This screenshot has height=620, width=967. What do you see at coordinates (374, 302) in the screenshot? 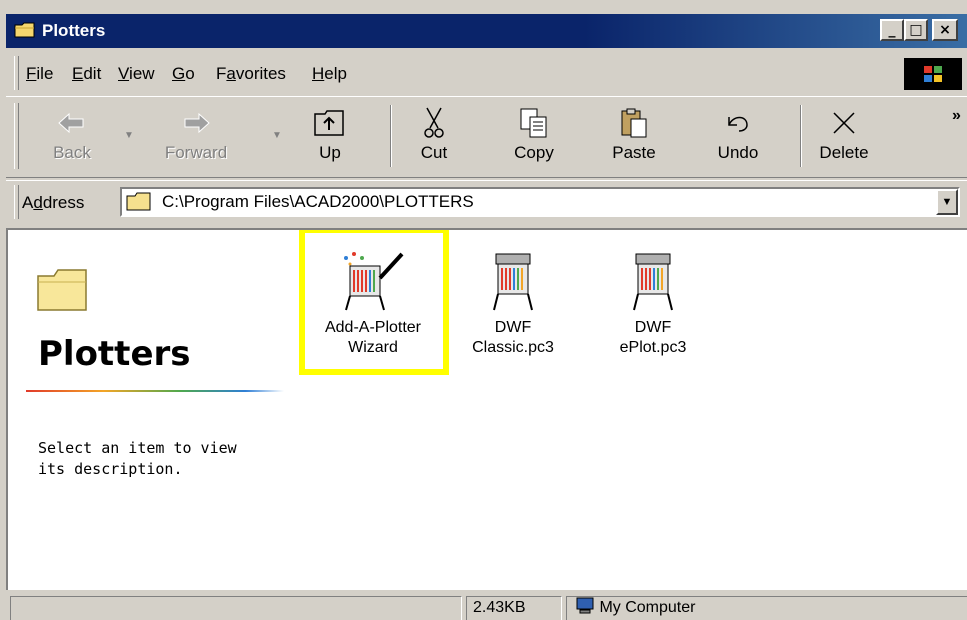
I see `selection-highlight-box` at bounding box center [374, 302].